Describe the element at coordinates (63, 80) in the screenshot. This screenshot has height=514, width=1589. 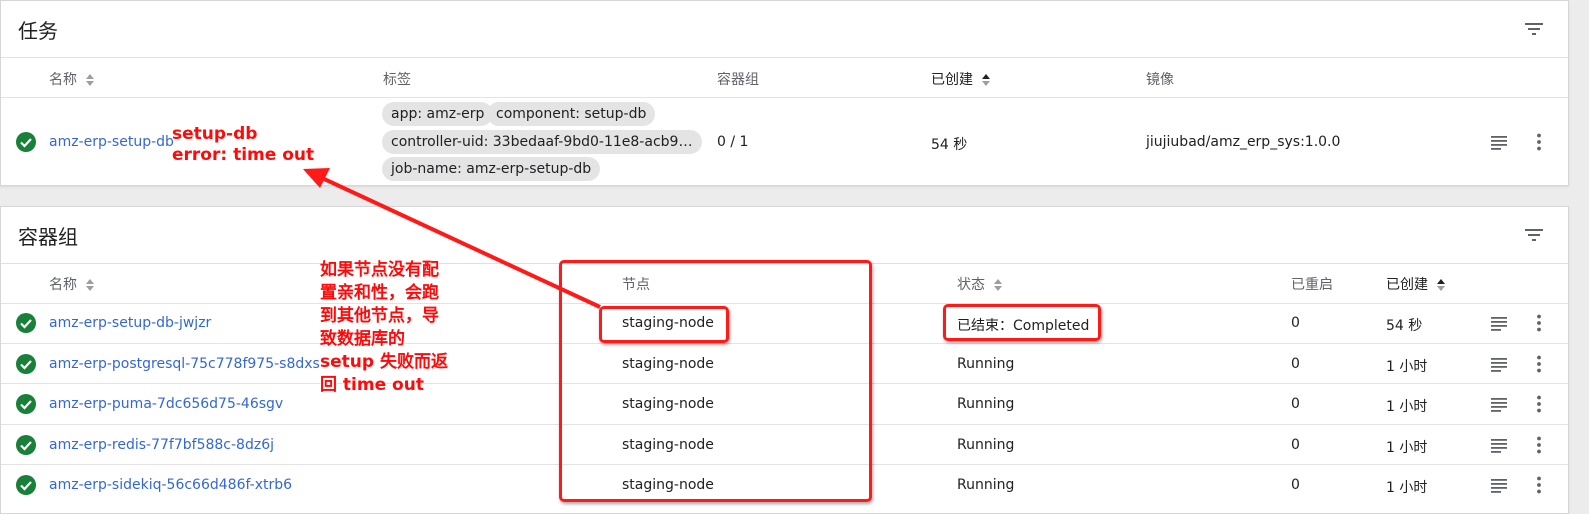
I see `jobs-col-name-label: 名称` at that location.